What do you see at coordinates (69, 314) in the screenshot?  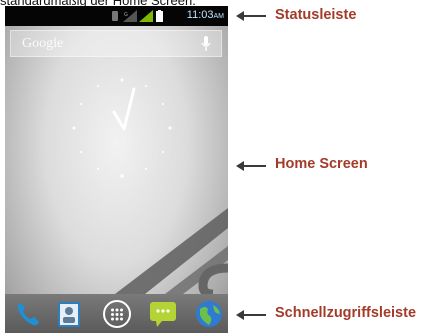 I see `contacts-icon` at bounding box center [69, 314].